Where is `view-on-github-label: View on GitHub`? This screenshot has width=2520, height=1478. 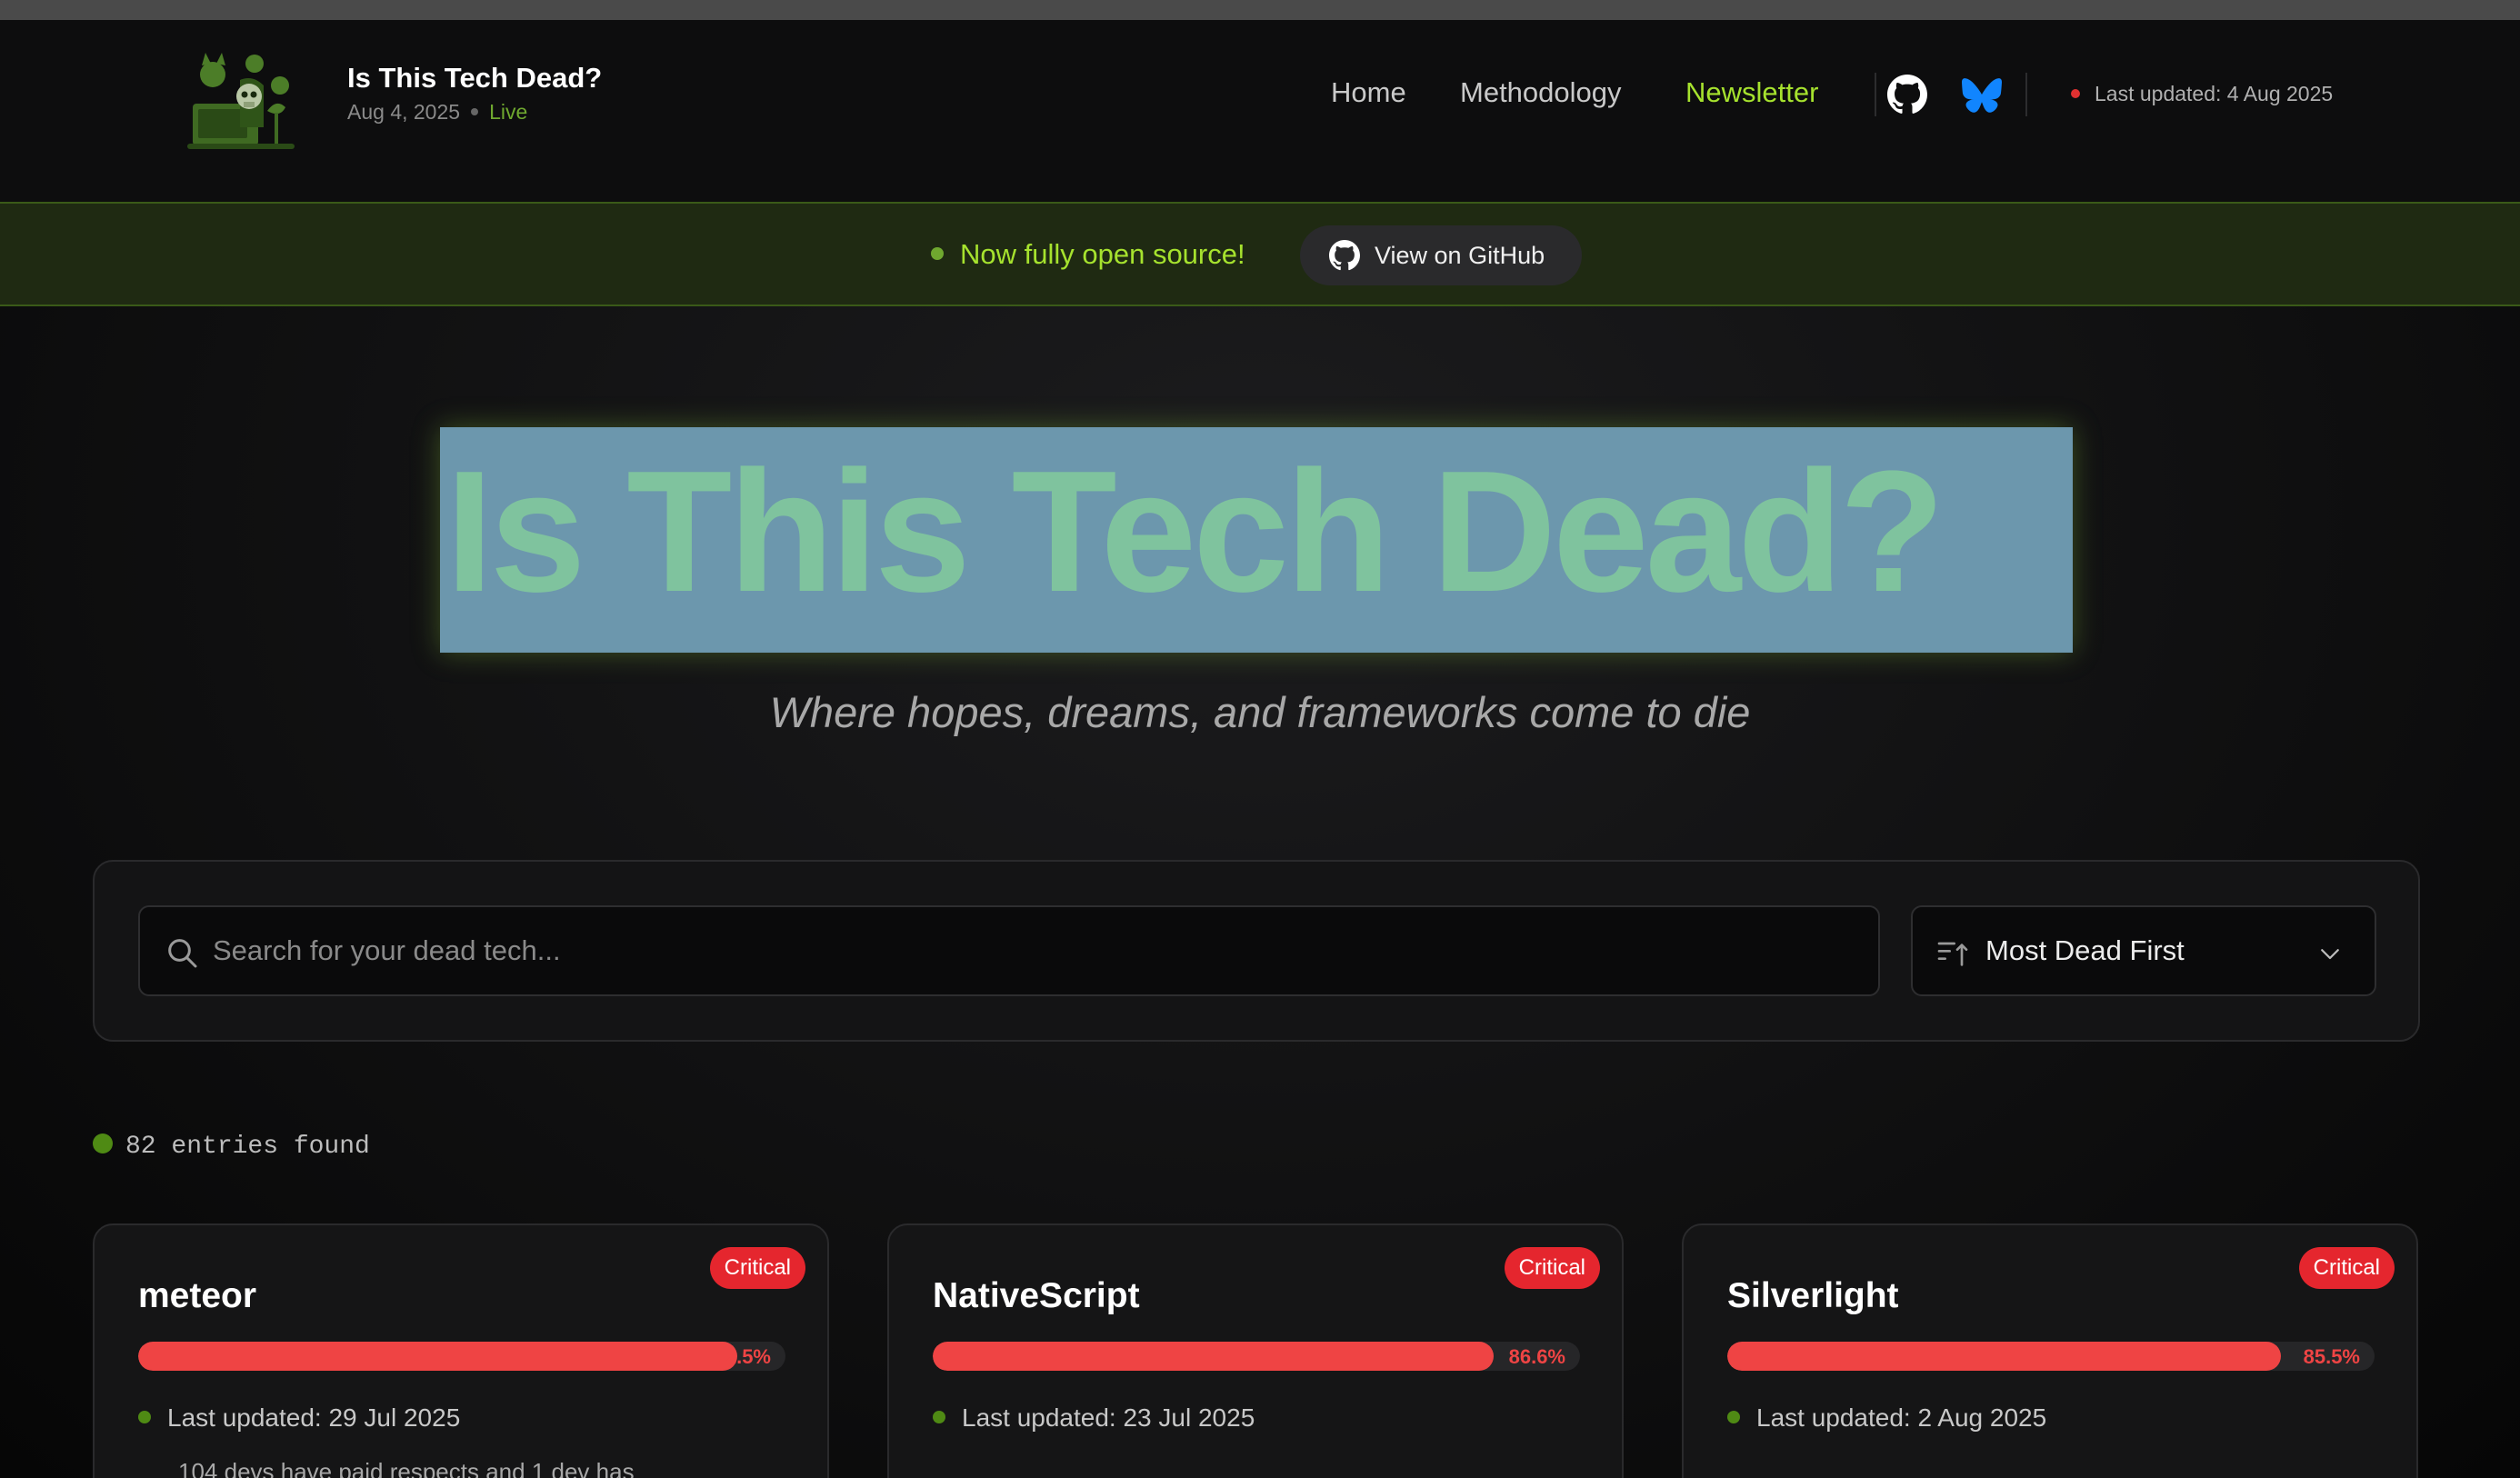 view-on-github-label: View on GitHub is located at coordinates (1460, 255).